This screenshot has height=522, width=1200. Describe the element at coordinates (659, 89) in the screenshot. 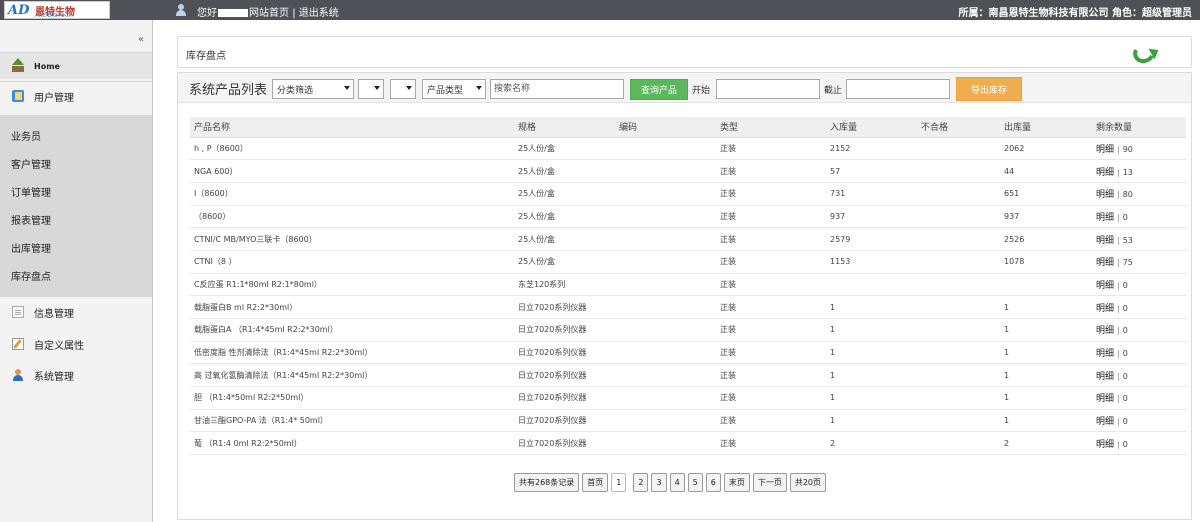

I see `query-products-button: 查询产品` at that location.